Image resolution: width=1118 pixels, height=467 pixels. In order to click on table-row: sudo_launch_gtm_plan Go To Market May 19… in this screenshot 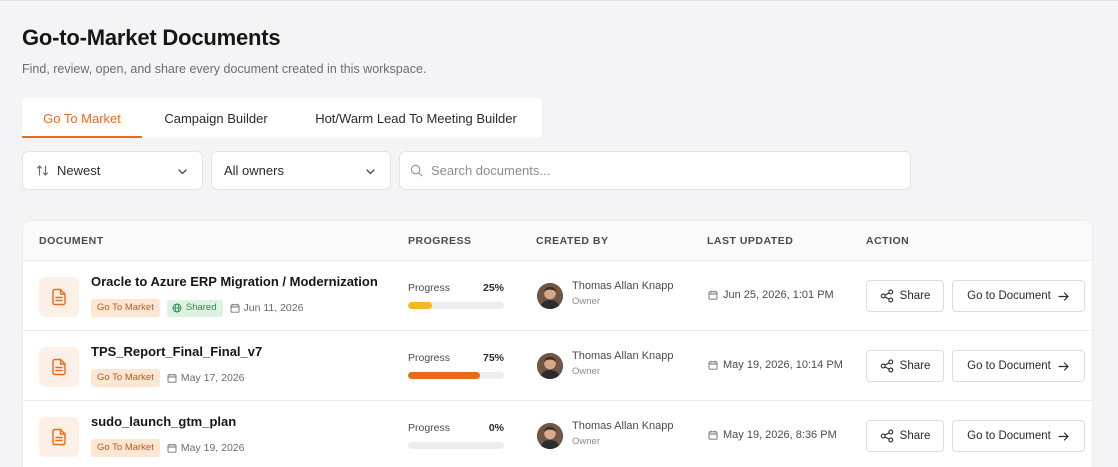, I will do `click(557, 434)`.